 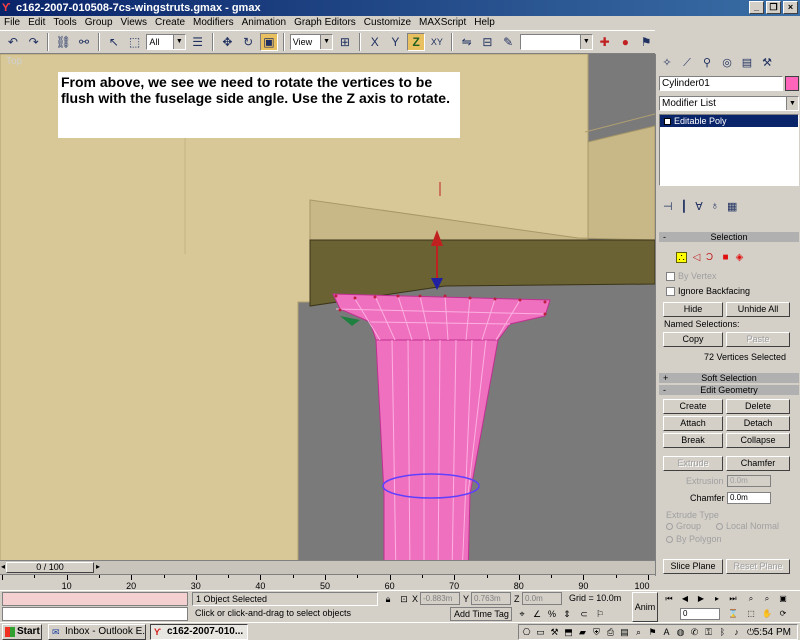 I want to click on x-coord-field: -0.883m, so click(x=440, y=598).